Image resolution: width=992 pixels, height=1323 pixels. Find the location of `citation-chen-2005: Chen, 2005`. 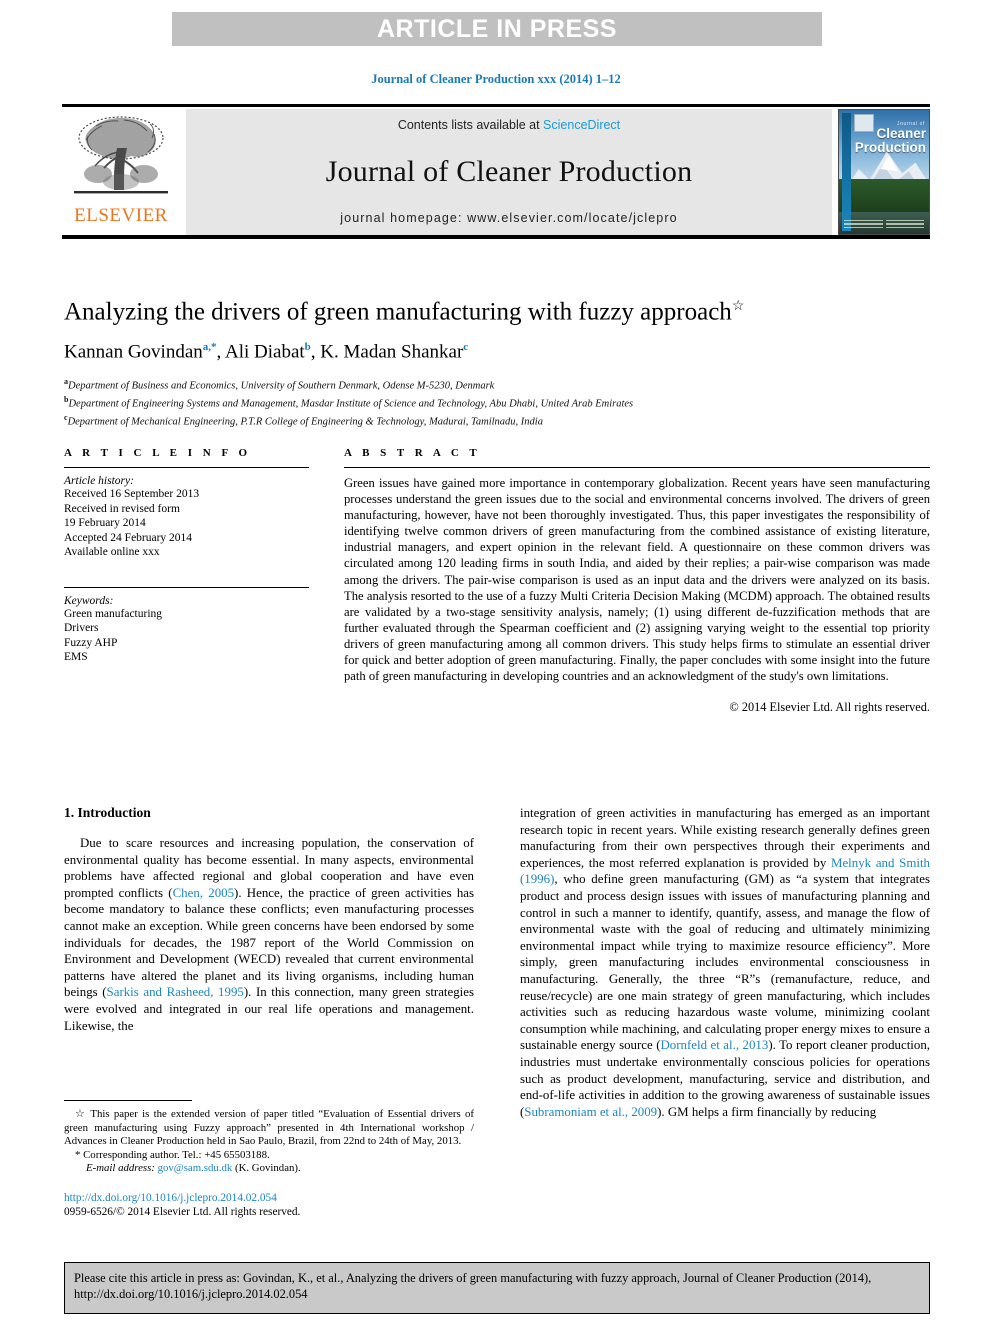

citation-chen-2005: Chen, 2005 is located at coordinates (203, 893).